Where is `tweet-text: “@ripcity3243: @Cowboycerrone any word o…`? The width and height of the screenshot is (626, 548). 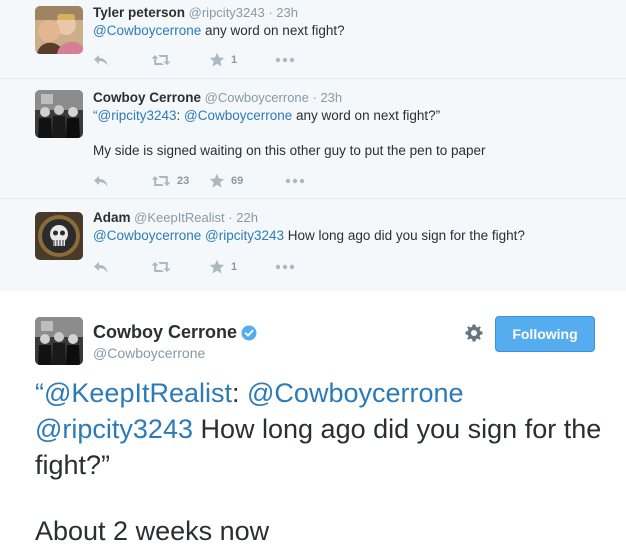
tweet-text: “@ripcity3243: @Cowboycerrone any word o… is located at coordinates (267, 115).